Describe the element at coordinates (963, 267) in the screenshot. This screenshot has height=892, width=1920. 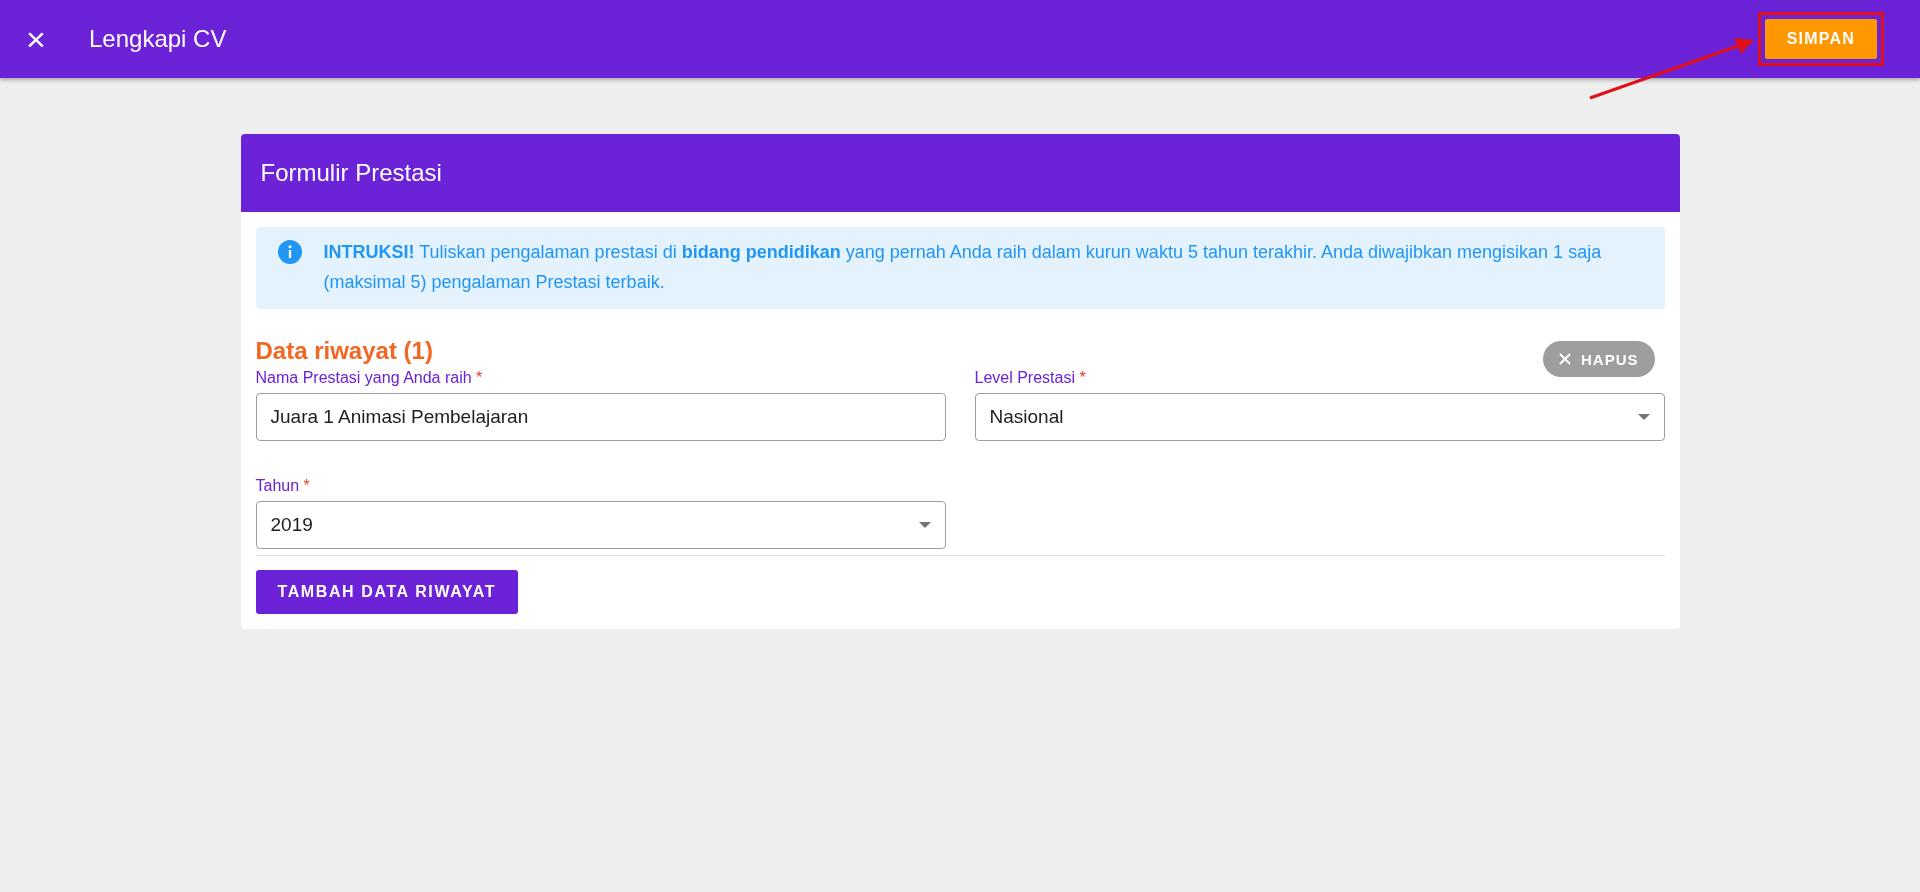
I see `instruction-text: INTRUKSI! Tuliskan pengalaman prestasi di bidang pendidikan yang pernah Anda raih dalam kurun waktu 5 tahun terakhir. Anda diwajibkan mengisikan 1 saja (maksimal 5) pengalaman Prestasi terbaik.` at that location.